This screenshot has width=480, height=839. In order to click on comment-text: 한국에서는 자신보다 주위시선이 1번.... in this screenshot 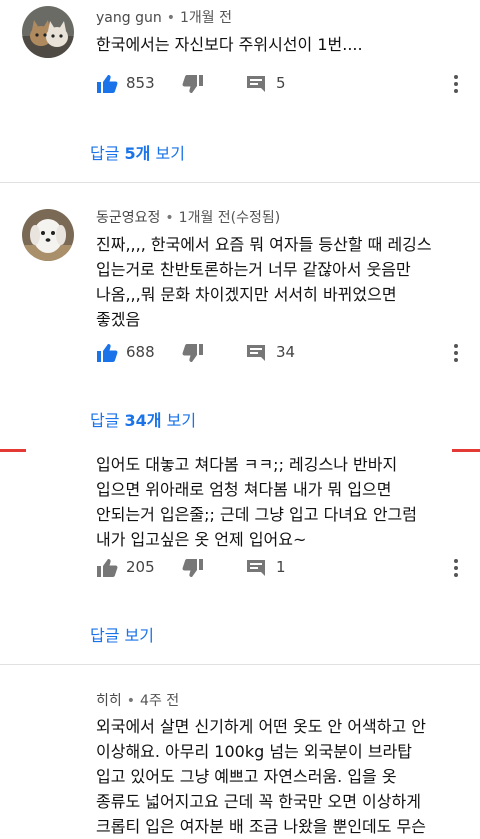, I will do `click(229, 44)`.